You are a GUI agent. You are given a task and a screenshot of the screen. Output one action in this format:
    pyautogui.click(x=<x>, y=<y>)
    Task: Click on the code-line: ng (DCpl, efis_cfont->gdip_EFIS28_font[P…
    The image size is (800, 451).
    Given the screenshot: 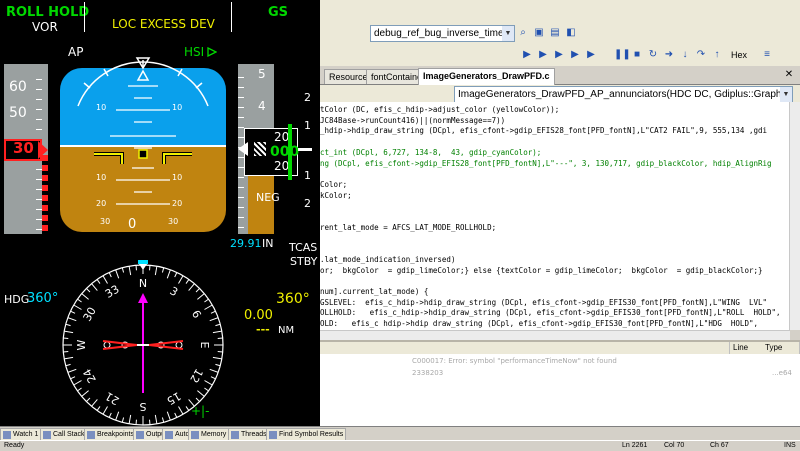 What is the action you would take?
    pyautogui.click(x=546, y=163)
    